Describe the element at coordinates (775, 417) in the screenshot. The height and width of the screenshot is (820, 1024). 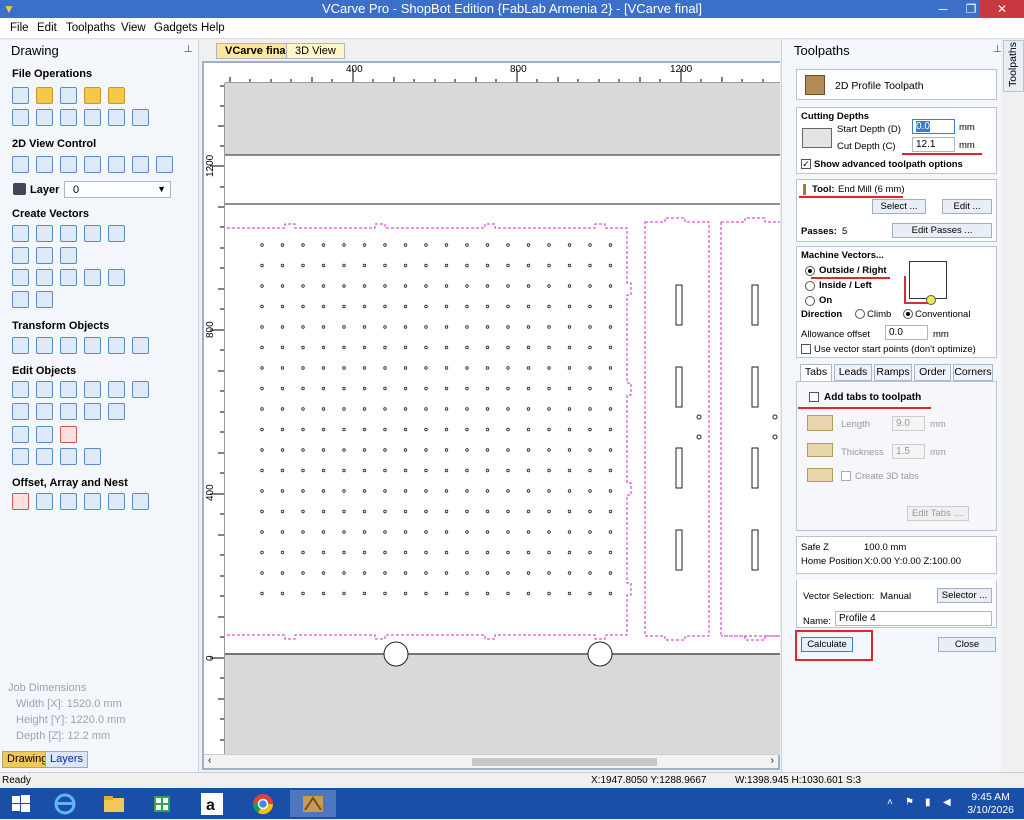
I see `strip-hole` at that location.